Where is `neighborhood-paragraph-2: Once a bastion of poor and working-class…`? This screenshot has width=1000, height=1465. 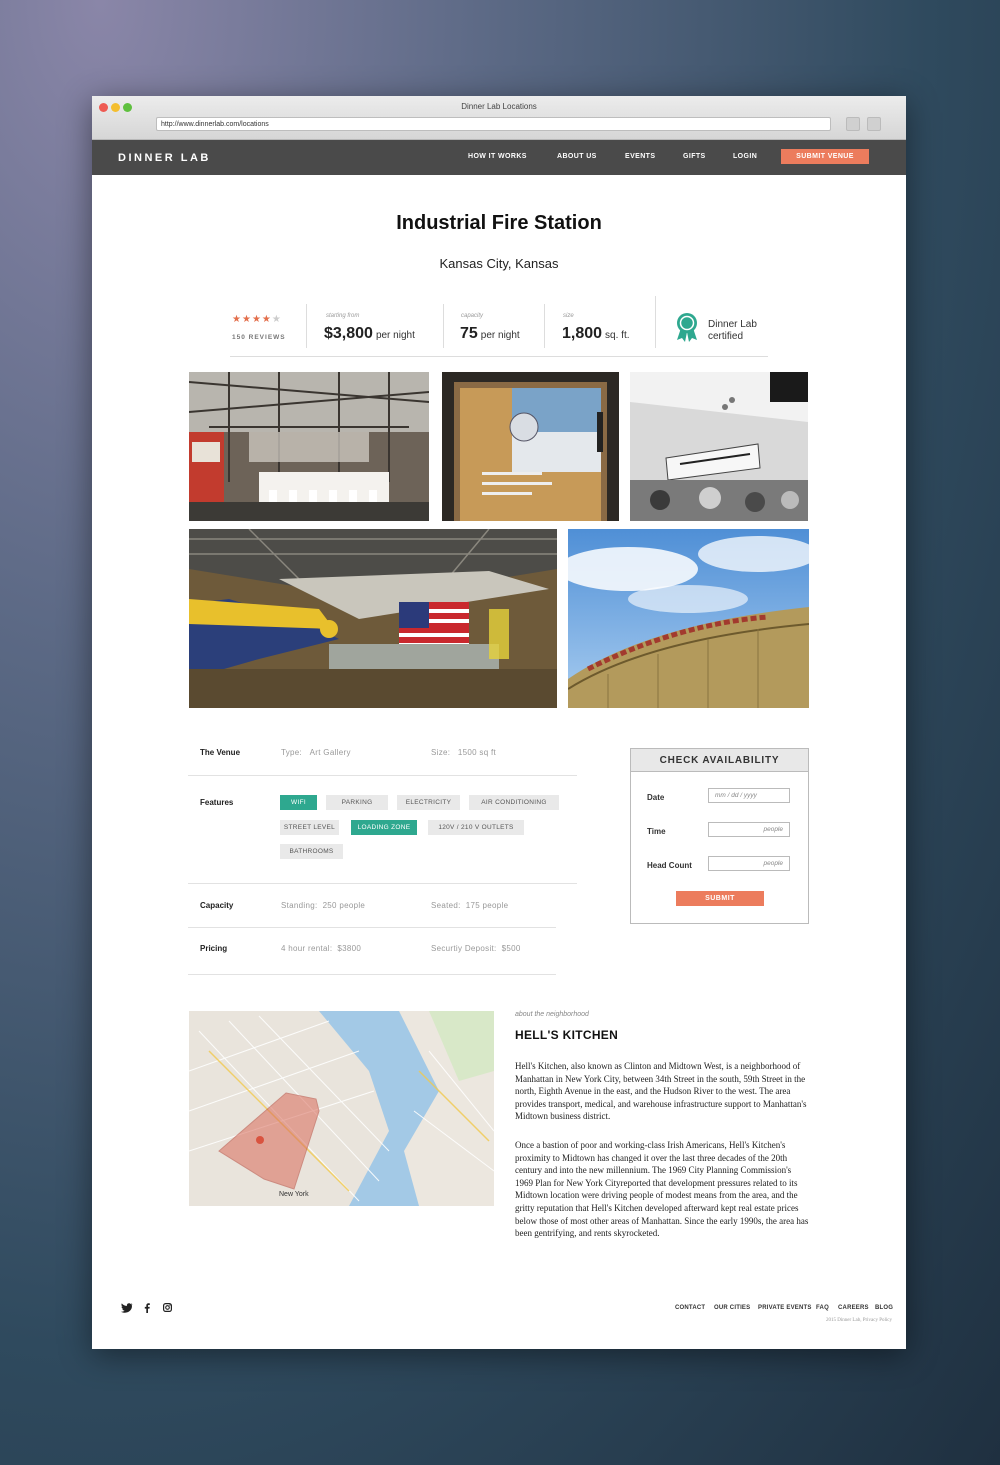
neighborhood-paragraph-2: Once a bastion of poor and working-class… is located at coordinates (662, 1189).